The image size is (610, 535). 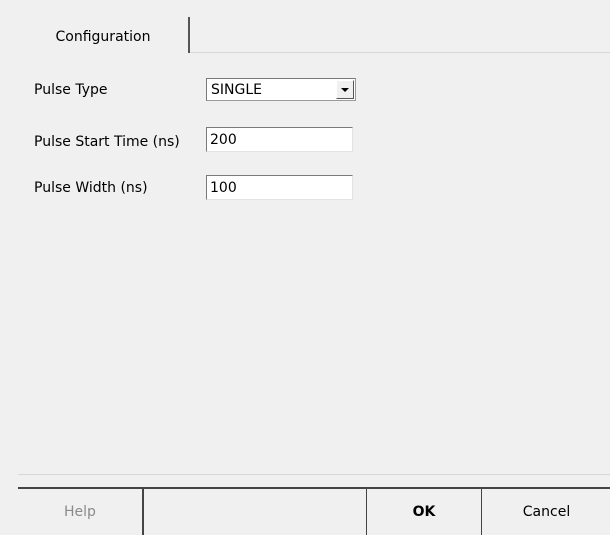 I want to click on ok-button: OK, so click(x=424, y=512).